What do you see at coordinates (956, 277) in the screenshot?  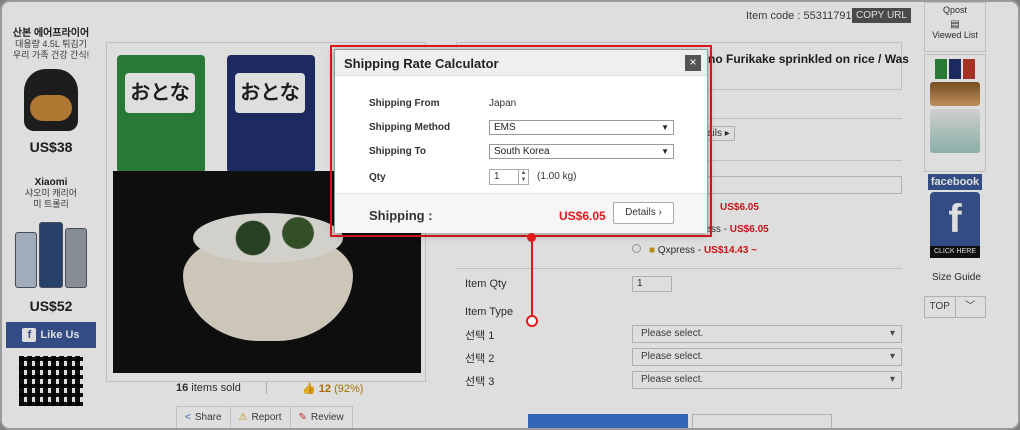 I see `size-guide-link: Size Guide` at bounding box center [956, 277].